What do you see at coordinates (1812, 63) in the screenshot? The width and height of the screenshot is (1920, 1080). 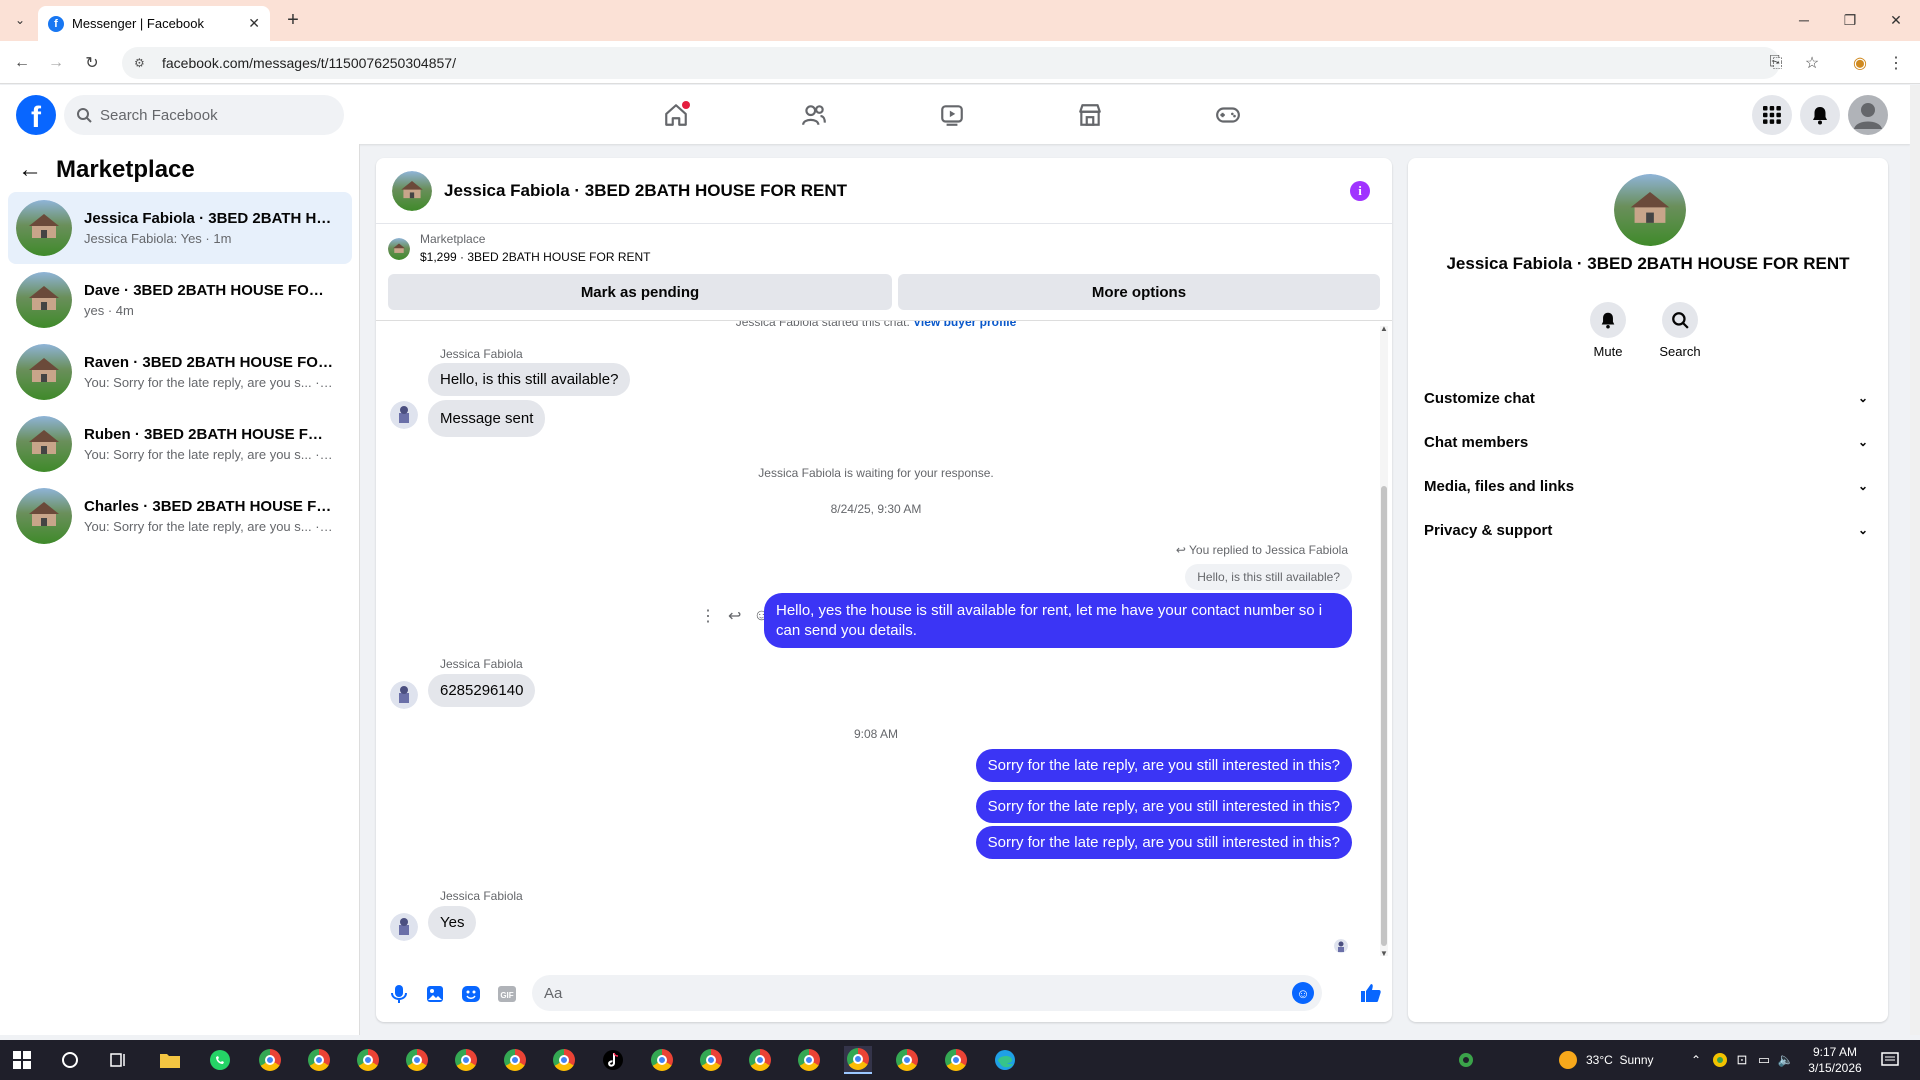 I see `bookmark-star-icon: ☆` at bounding box center [1812, 63].